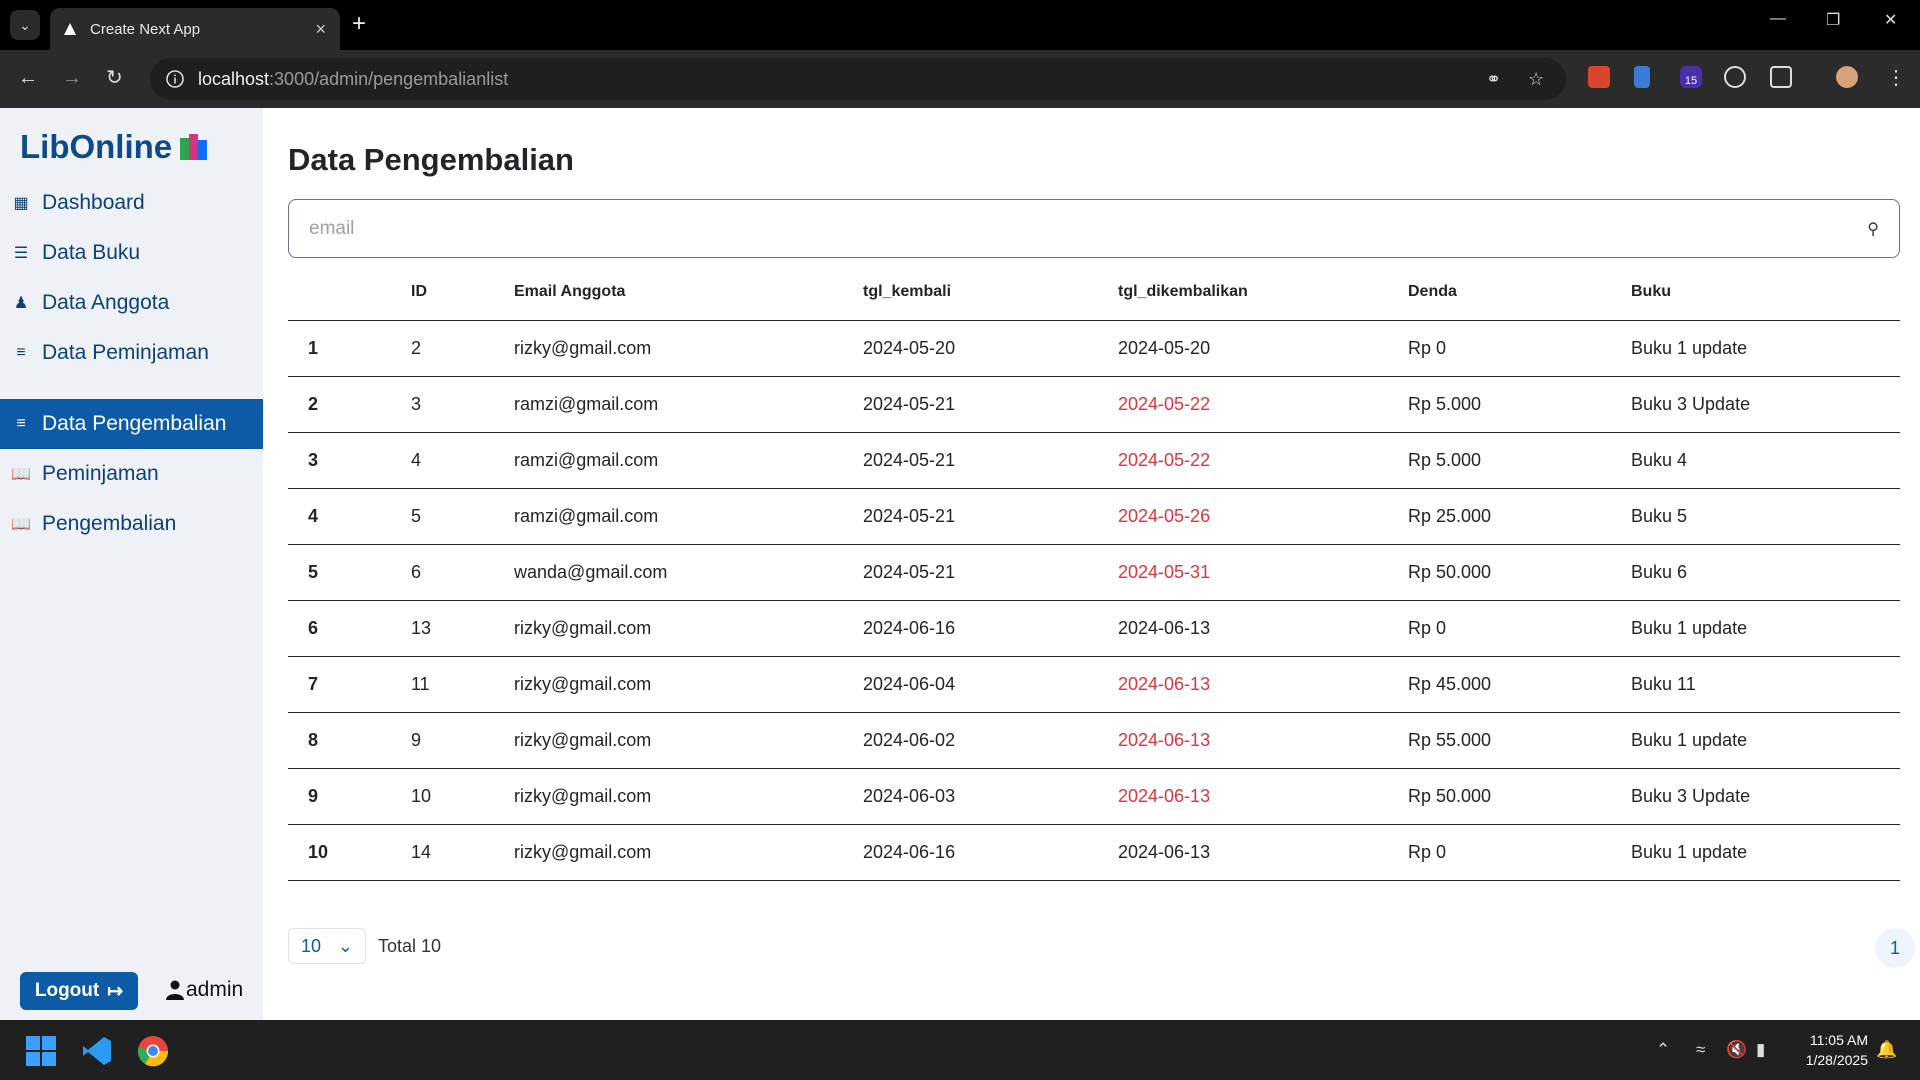 The height and width of the screenshot is (1080, 1920). Describe the element at coordinates (131, 524) in the screenshot. I see `sidebar-item-pengembalian: 📖 Pengembalian` at that location.